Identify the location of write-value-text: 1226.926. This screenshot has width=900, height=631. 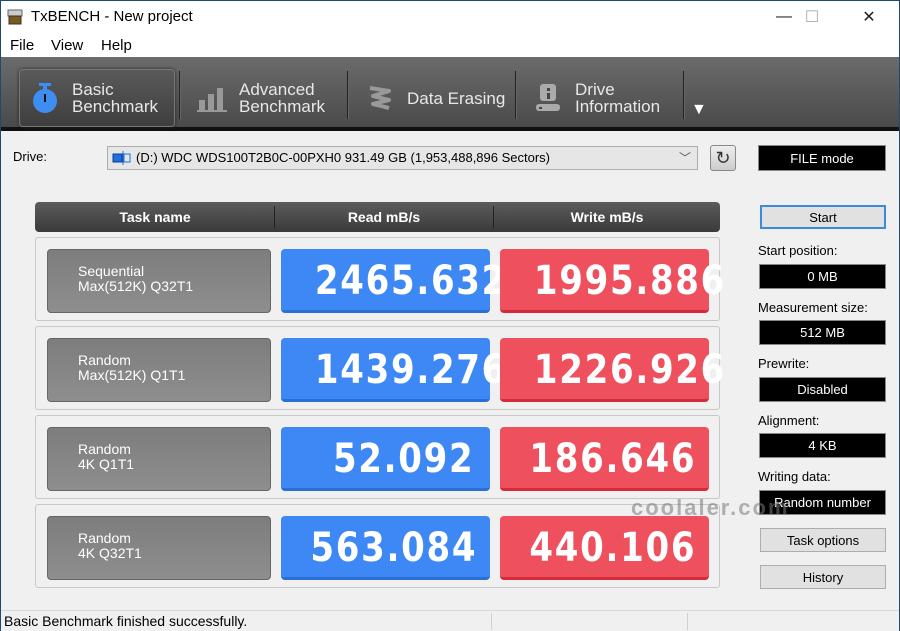
(630, 370).